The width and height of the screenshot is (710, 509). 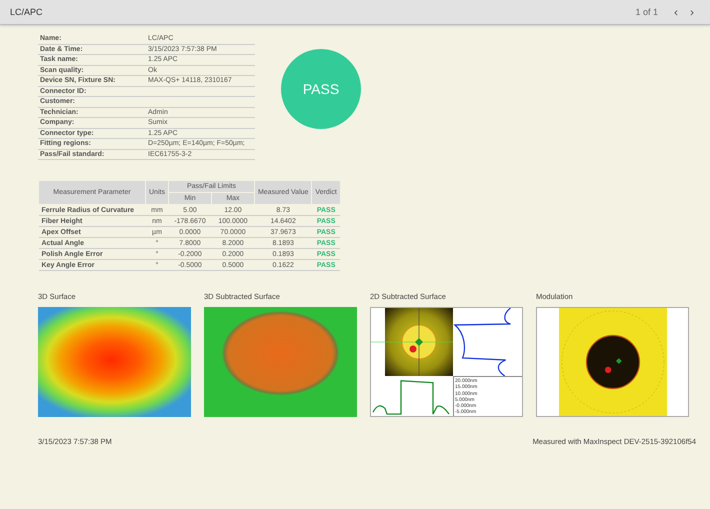 I want to click on report-title: LC/APC, so click(x=27, y=12).